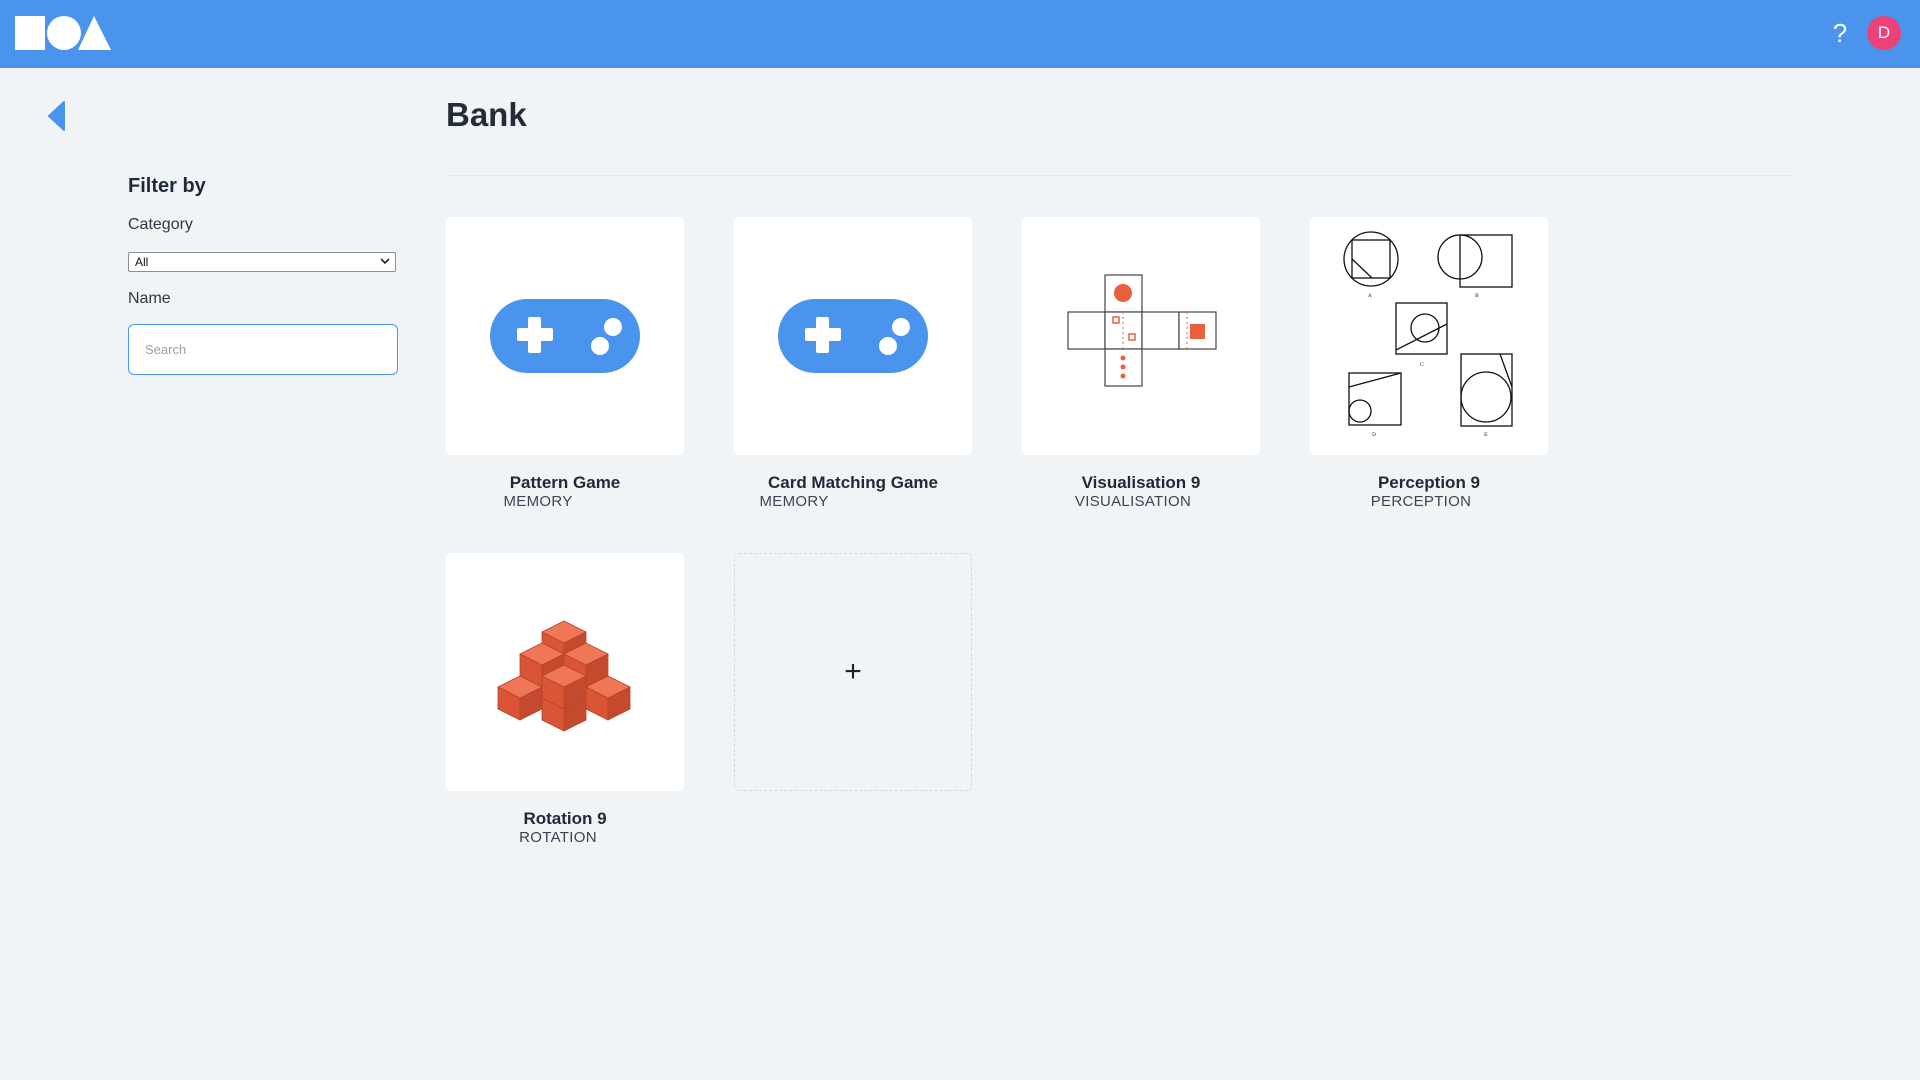  I want to click on card-category: ROTATION, so click(558, 837).